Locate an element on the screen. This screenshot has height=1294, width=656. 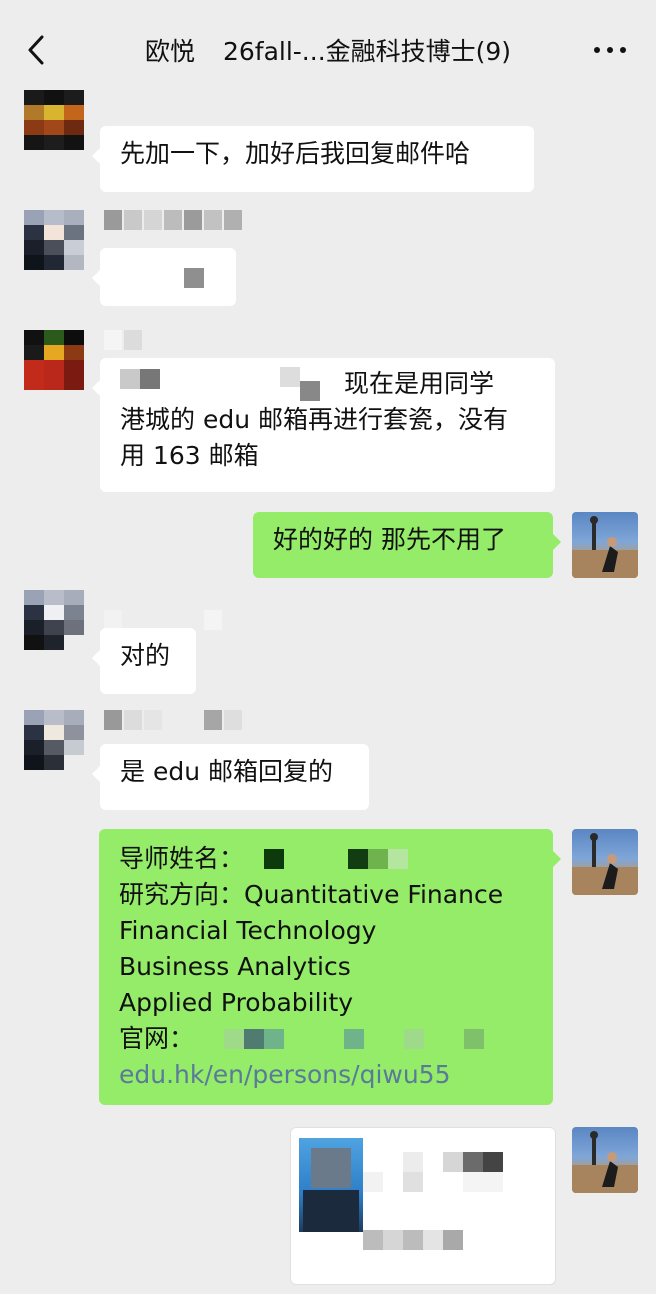
message-bubble: 对的 is located at coordinates (144, 661).